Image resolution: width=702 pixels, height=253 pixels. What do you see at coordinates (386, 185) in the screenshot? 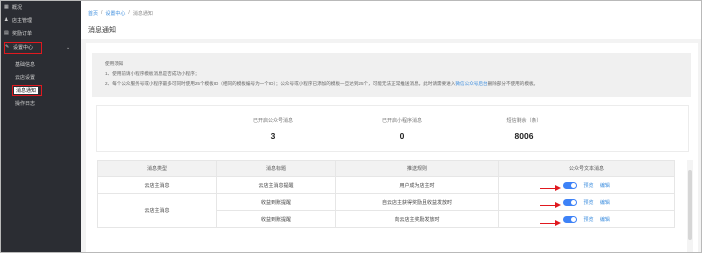
I see `table-row: 云店主消息 云店主消息提醒 用户成为店主时 预览 编辑` at bounding box center [386, 185].